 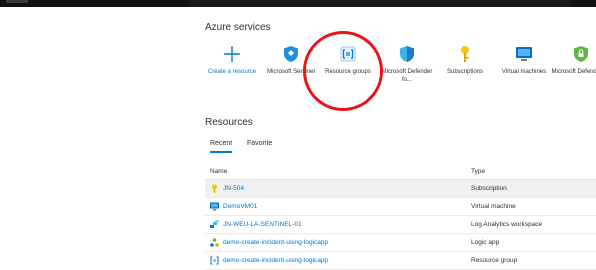 What do you see at coordinates (240, 206) in the screenshot?
I see `resource-name-link: DemoVM01` at bounding box center [240, 206].